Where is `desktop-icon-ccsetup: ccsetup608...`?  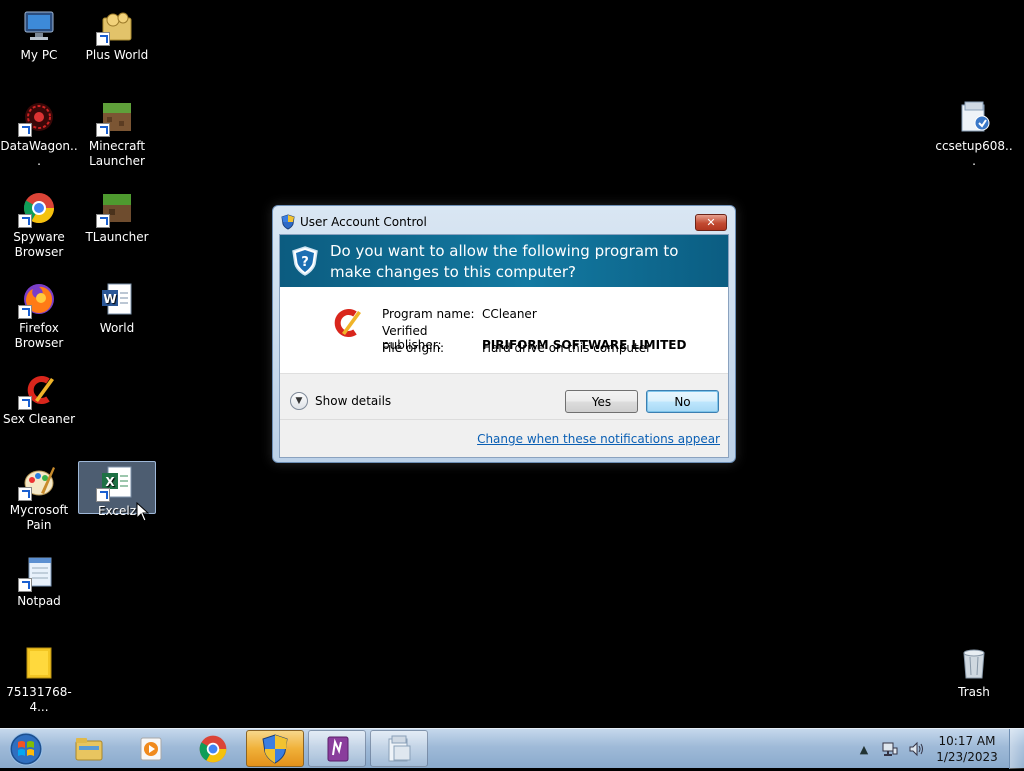 desktop-icon-ccsetup: ccsetup608... is located at coordinates (974, 133).